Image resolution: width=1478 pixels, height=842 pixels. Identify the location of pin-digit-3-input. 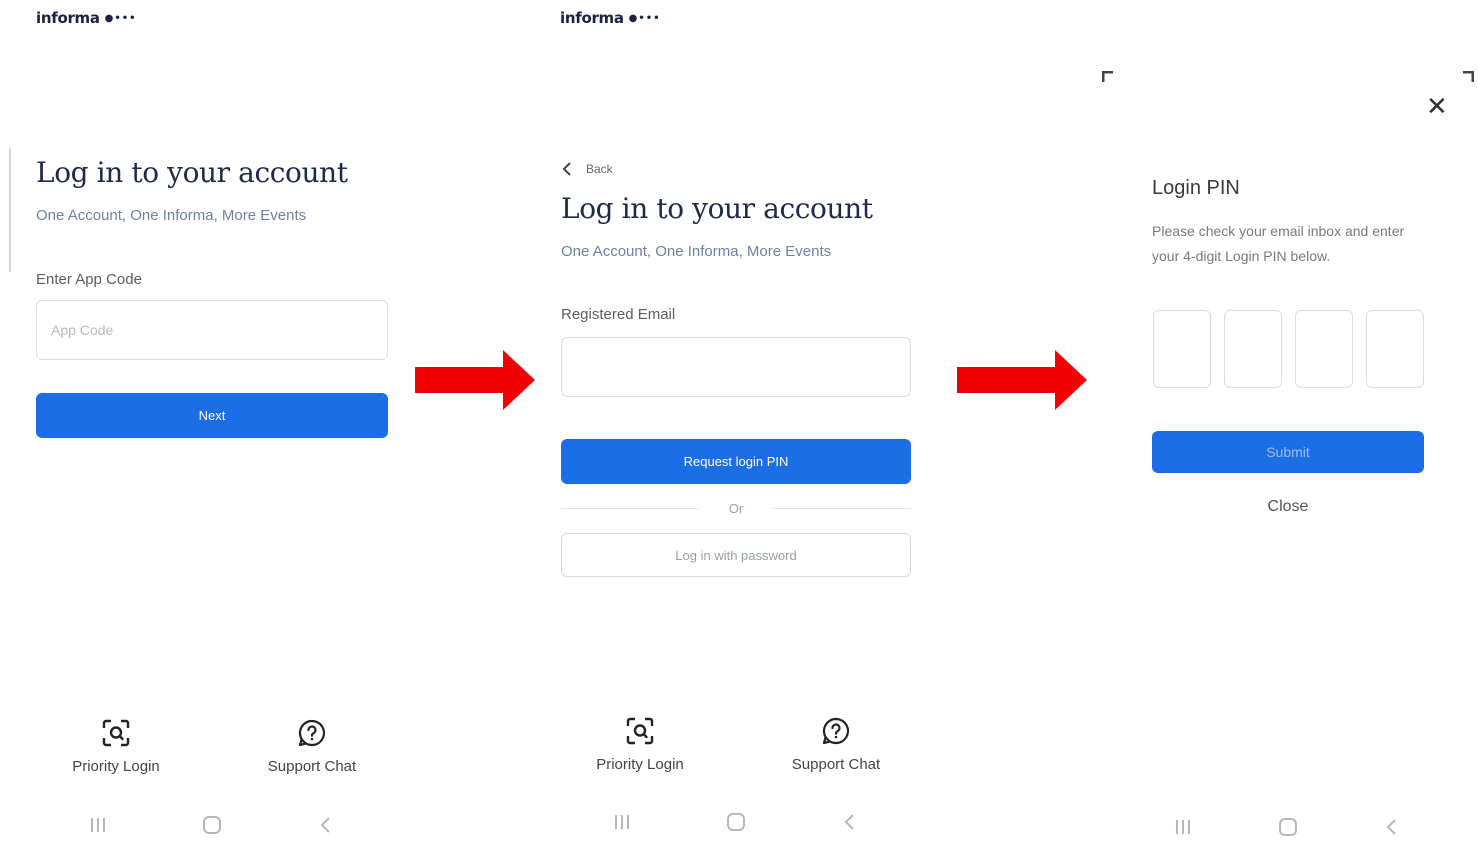
(1324, 349).